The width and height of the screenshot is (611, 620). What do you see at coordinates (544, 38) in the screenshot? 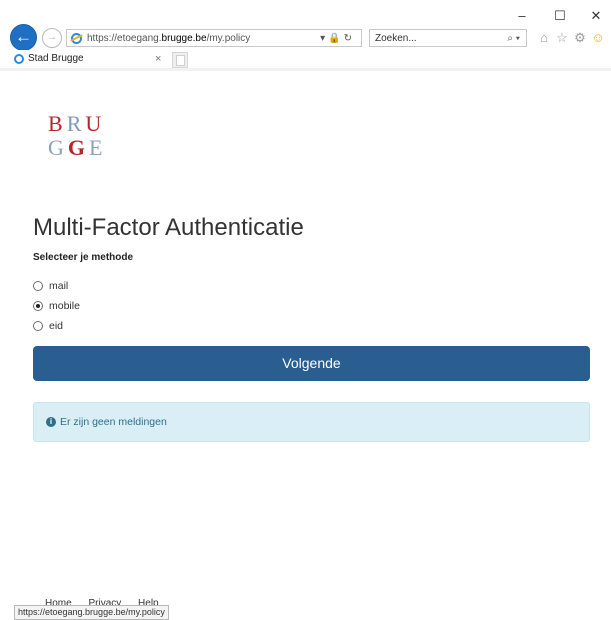
I see `home-icon: ⌂` at bounding box center [544, 38].